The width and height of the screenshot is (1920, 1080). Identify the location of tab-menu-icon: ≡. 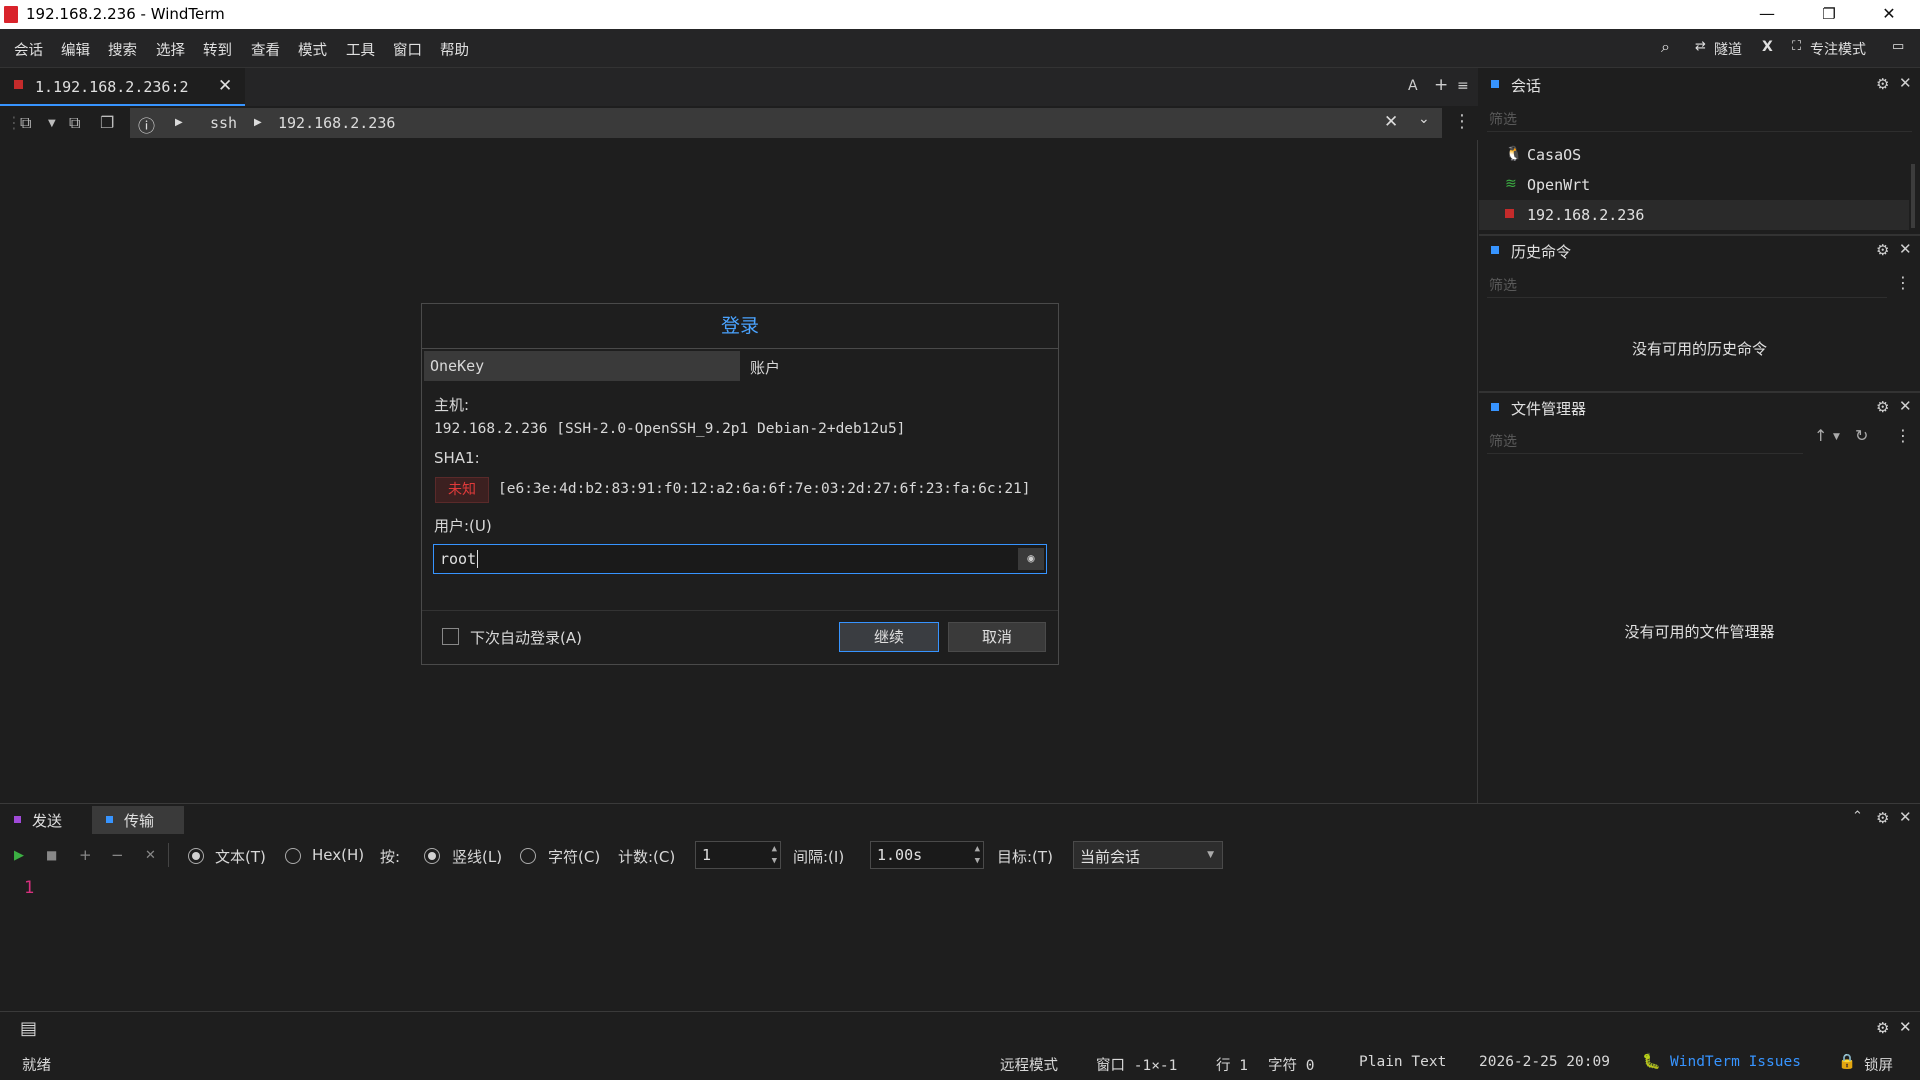
(1463, 86).